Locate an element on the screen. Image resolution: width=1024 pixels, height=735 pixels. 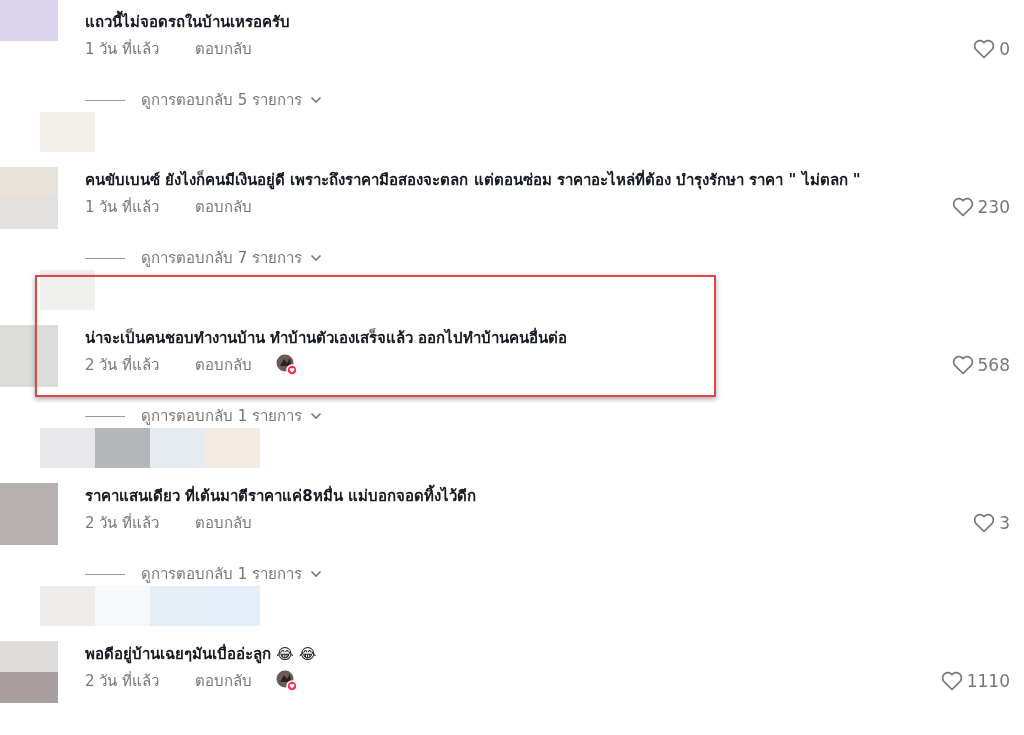
comment-text: พอดีอยู่บ้านเฉยๆมันเบื่ออ่ะลูก 😂 😂 is located at coordinates (201, 654).